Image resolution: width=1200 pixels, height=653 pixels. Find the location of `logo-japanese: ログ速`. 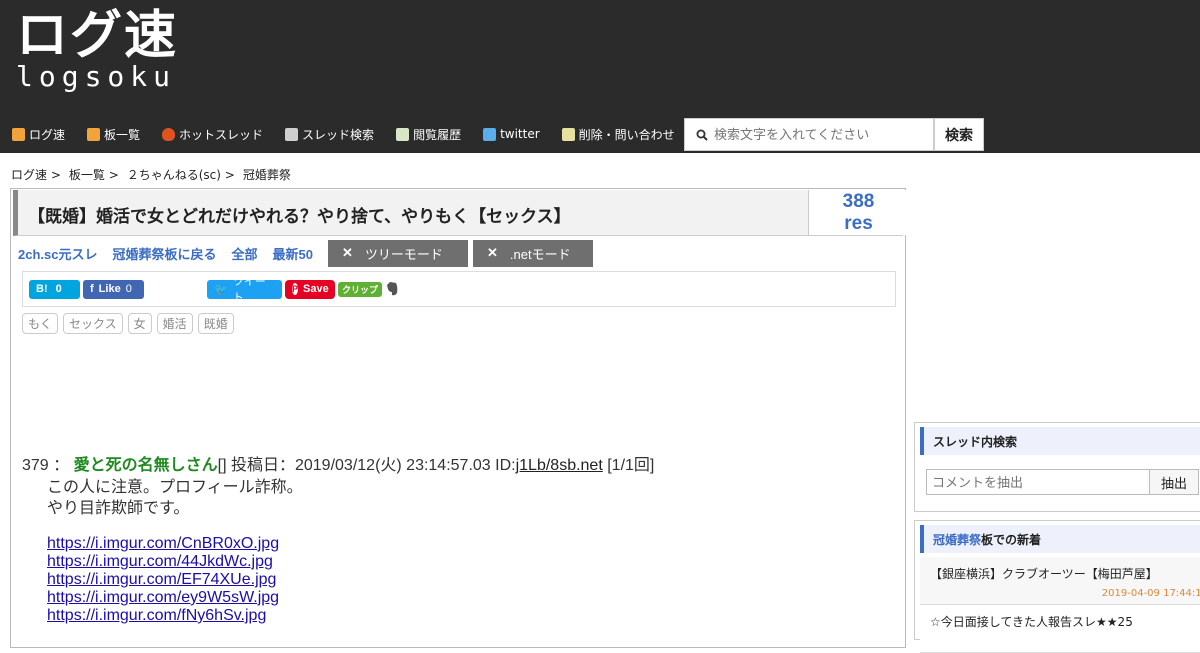

logo-japanese: ログ速 is located at coordinates (97, 36).